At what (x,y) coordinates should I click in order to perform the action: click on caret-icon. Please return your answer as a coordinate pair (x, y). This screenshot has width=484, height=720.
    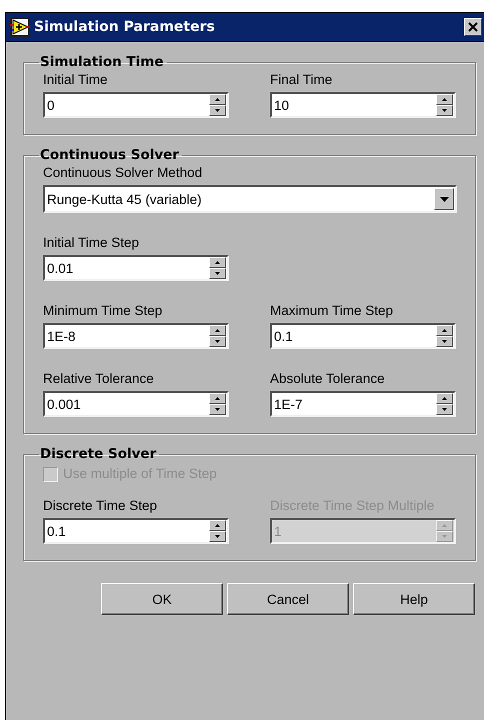
    Looking at the image, I should click on (444, 199).